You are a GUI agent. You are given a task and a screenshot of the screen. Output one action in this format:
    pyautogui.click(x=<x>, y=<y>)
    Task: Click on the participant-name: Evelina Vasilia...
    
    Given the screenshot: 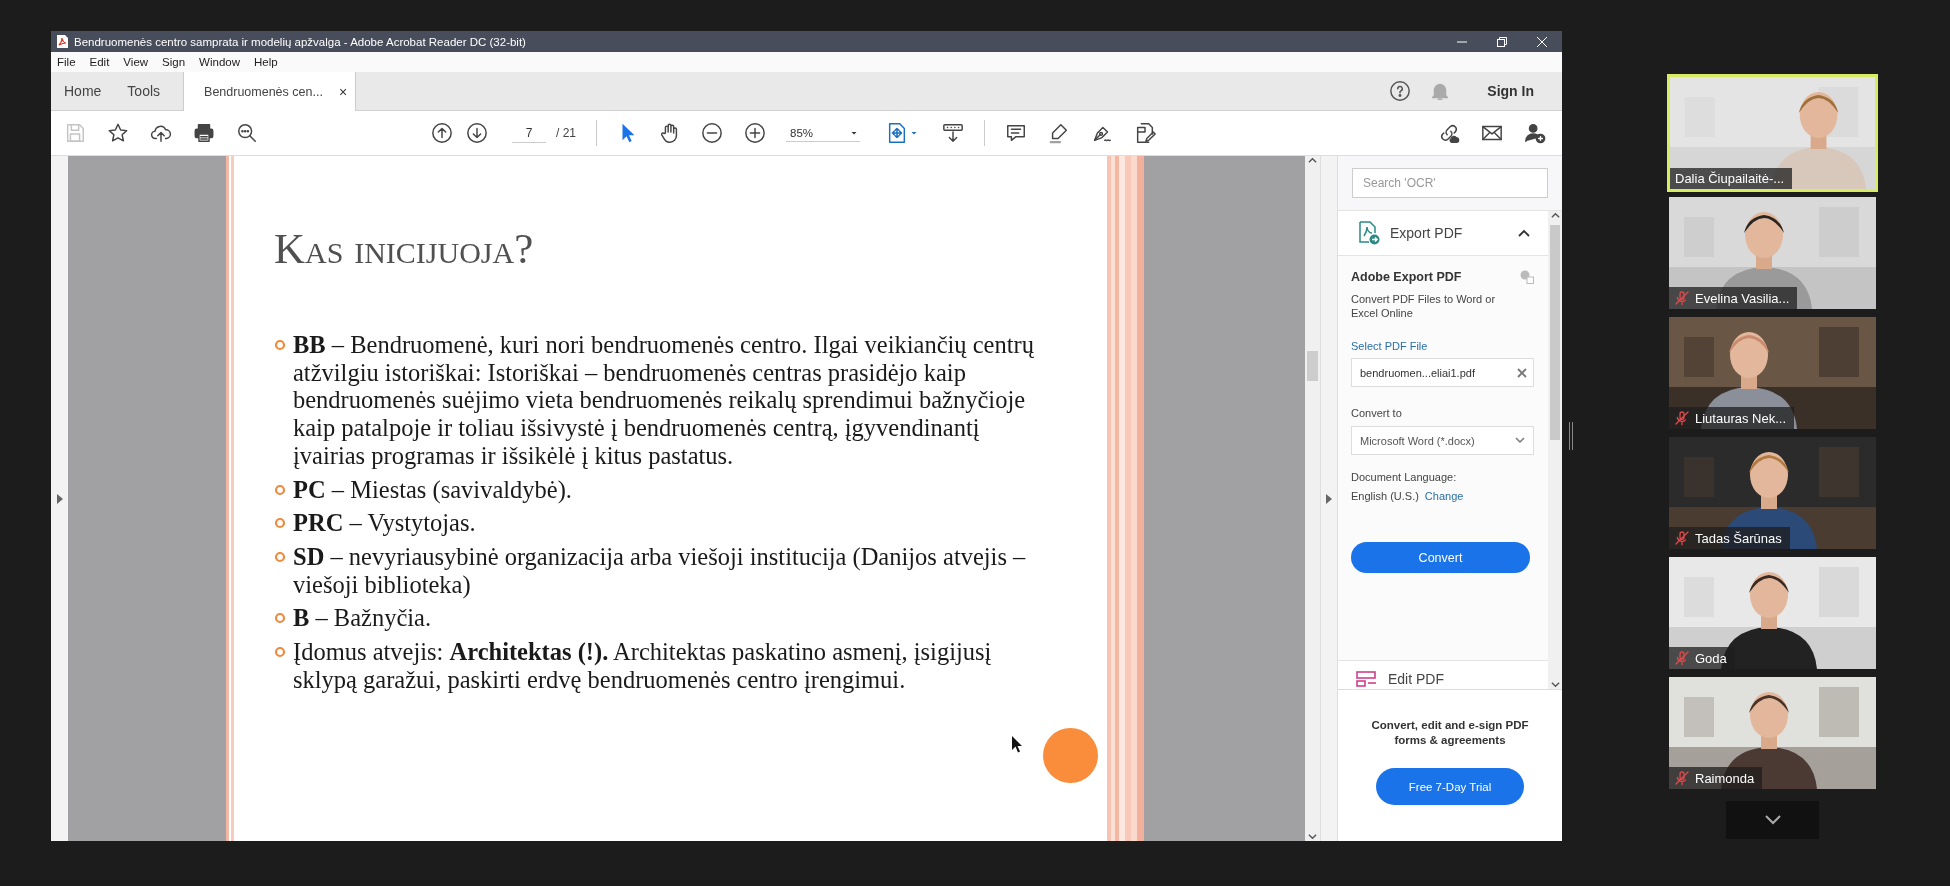 What is the action you would take?
    pyautogui.click(x=1742, y=298)
    